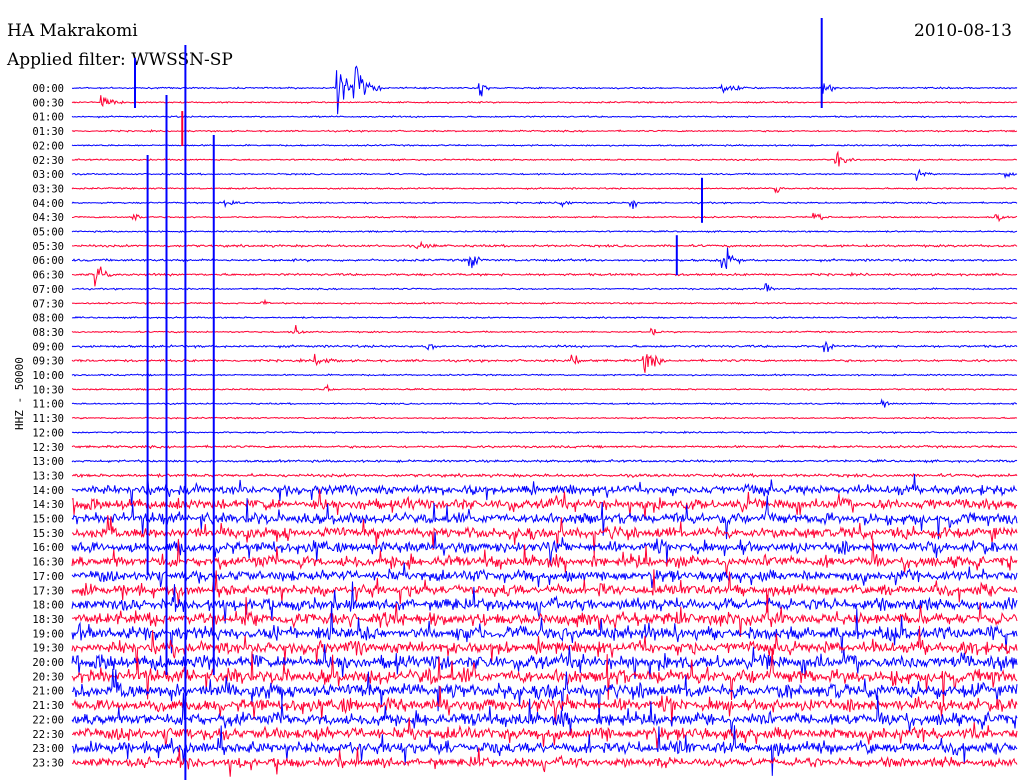 The image size is (1024, 780). Describe the element at coordinates (48, 692) in the screenshot. I see `time-label: 21:00` at that location.